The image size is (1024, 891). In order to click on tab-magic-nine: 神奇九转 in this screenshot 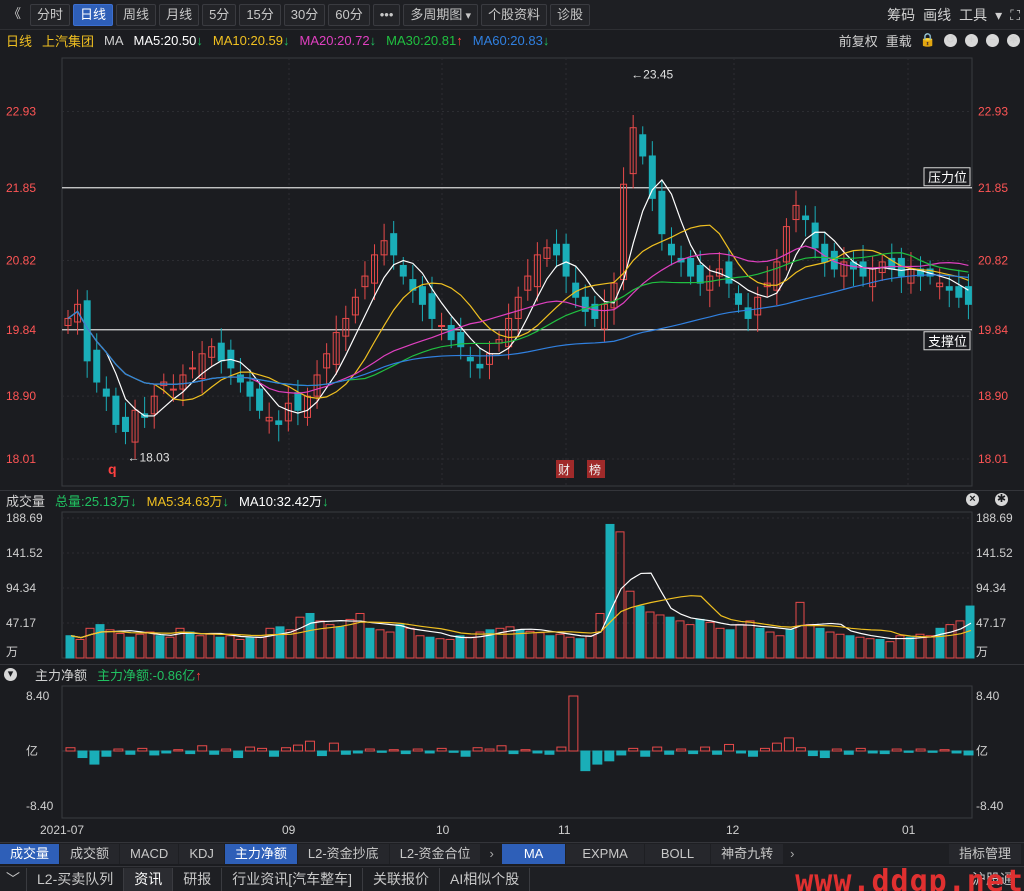, I will do `click(747, 853)`.